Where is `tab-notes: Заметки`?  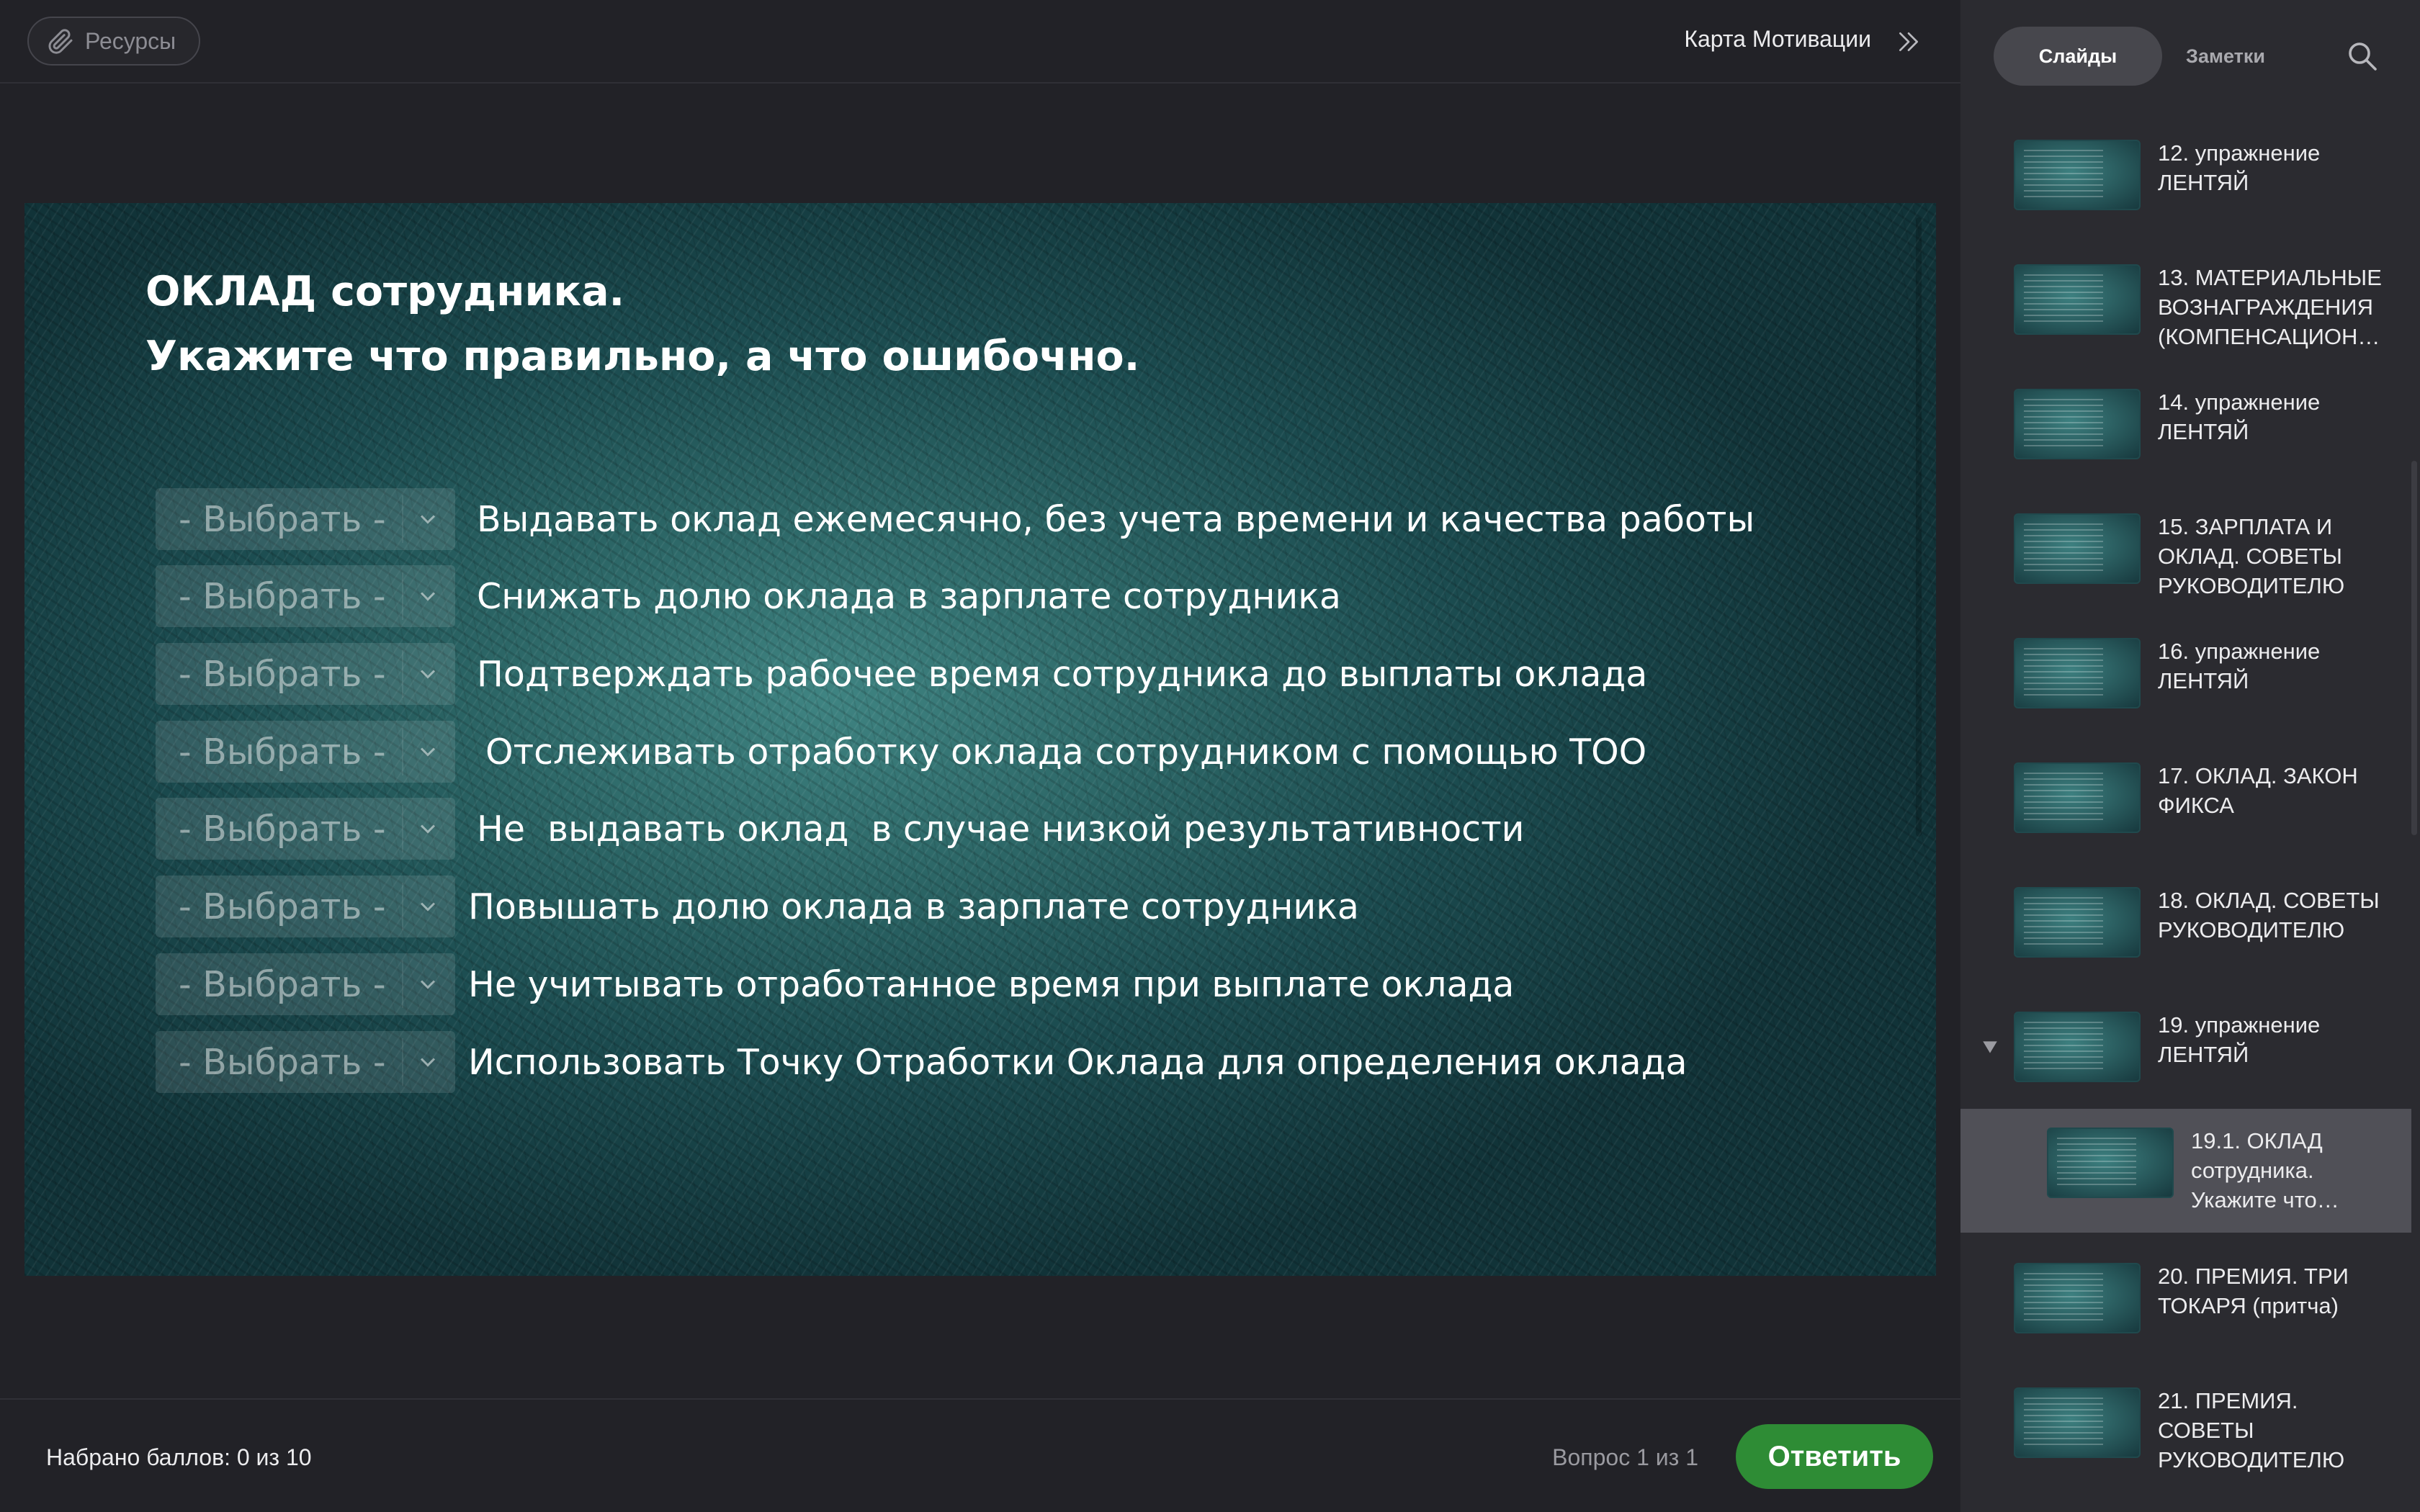
tab-notes: Заметки is located at coordinates (2225, 56).